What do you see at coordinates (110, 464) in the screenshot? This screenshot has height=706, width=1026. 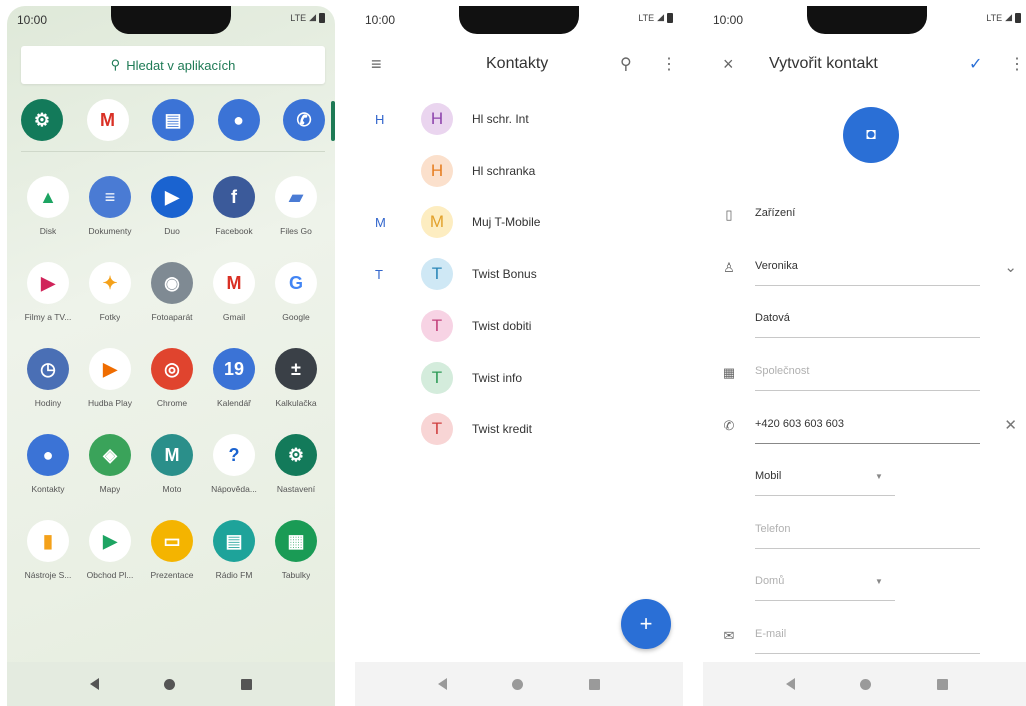 I see `app-item: ◈ Mapy` at bounding box center [110, 464].